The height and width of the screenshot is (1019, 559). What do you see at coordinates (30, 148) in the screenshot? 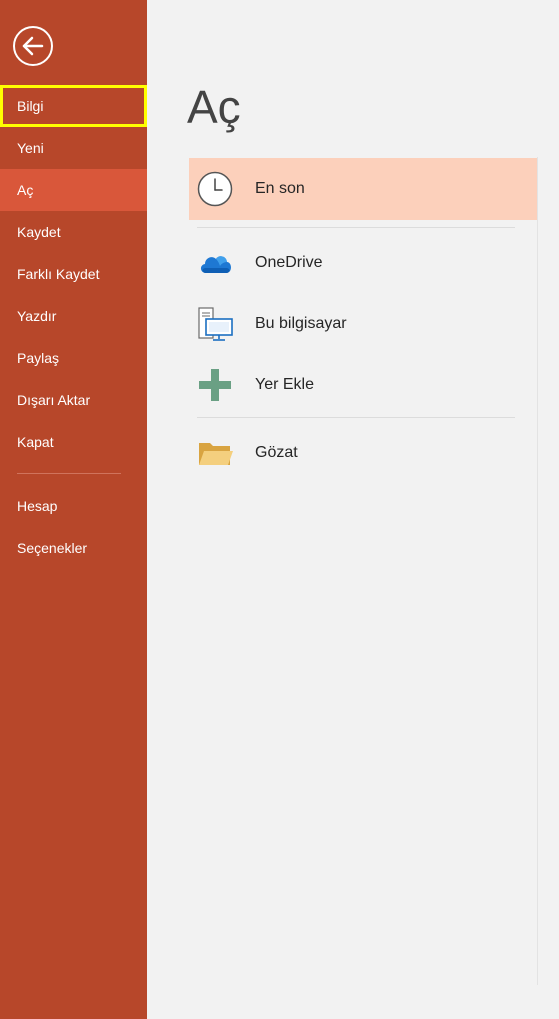
I see `nav-item-label: Yeni` at bounding box center [30, 148].